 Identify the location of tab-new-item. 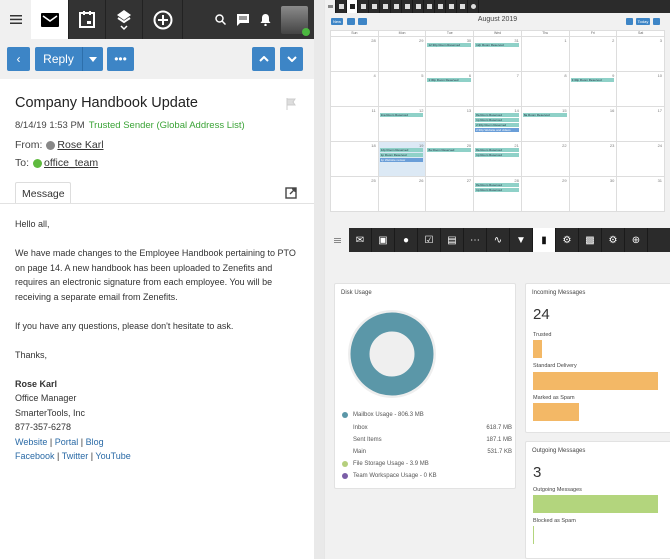
(163, 19).